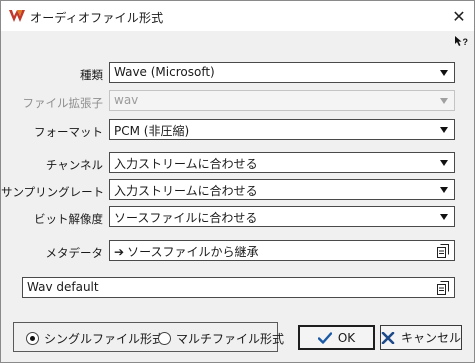  I want to click on title-bar: オーディオファイル形式 ✕, so click(237, 16).